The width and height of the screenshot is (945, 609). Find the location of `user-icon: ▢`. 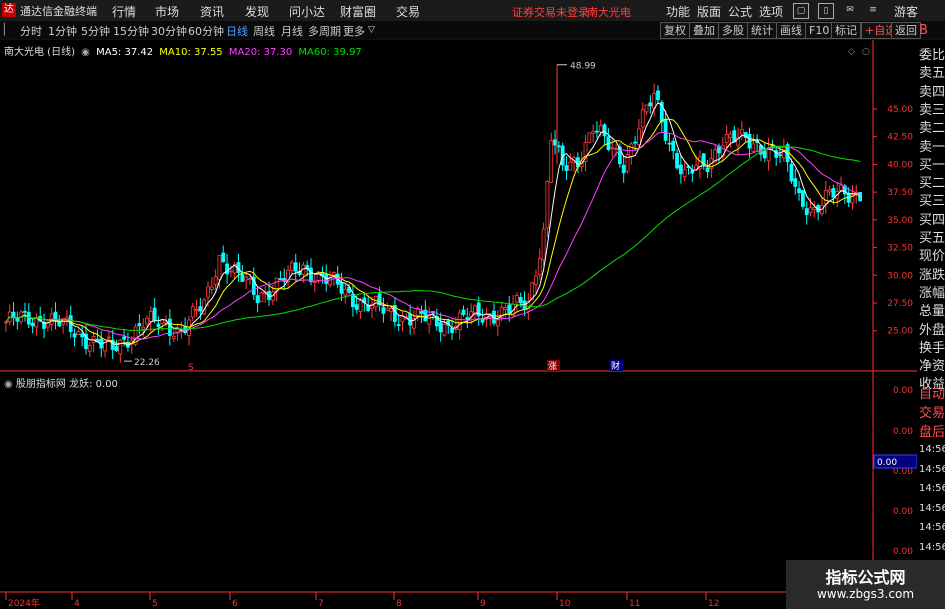

user-icon: ▢ is located at coordinates (801, 11).